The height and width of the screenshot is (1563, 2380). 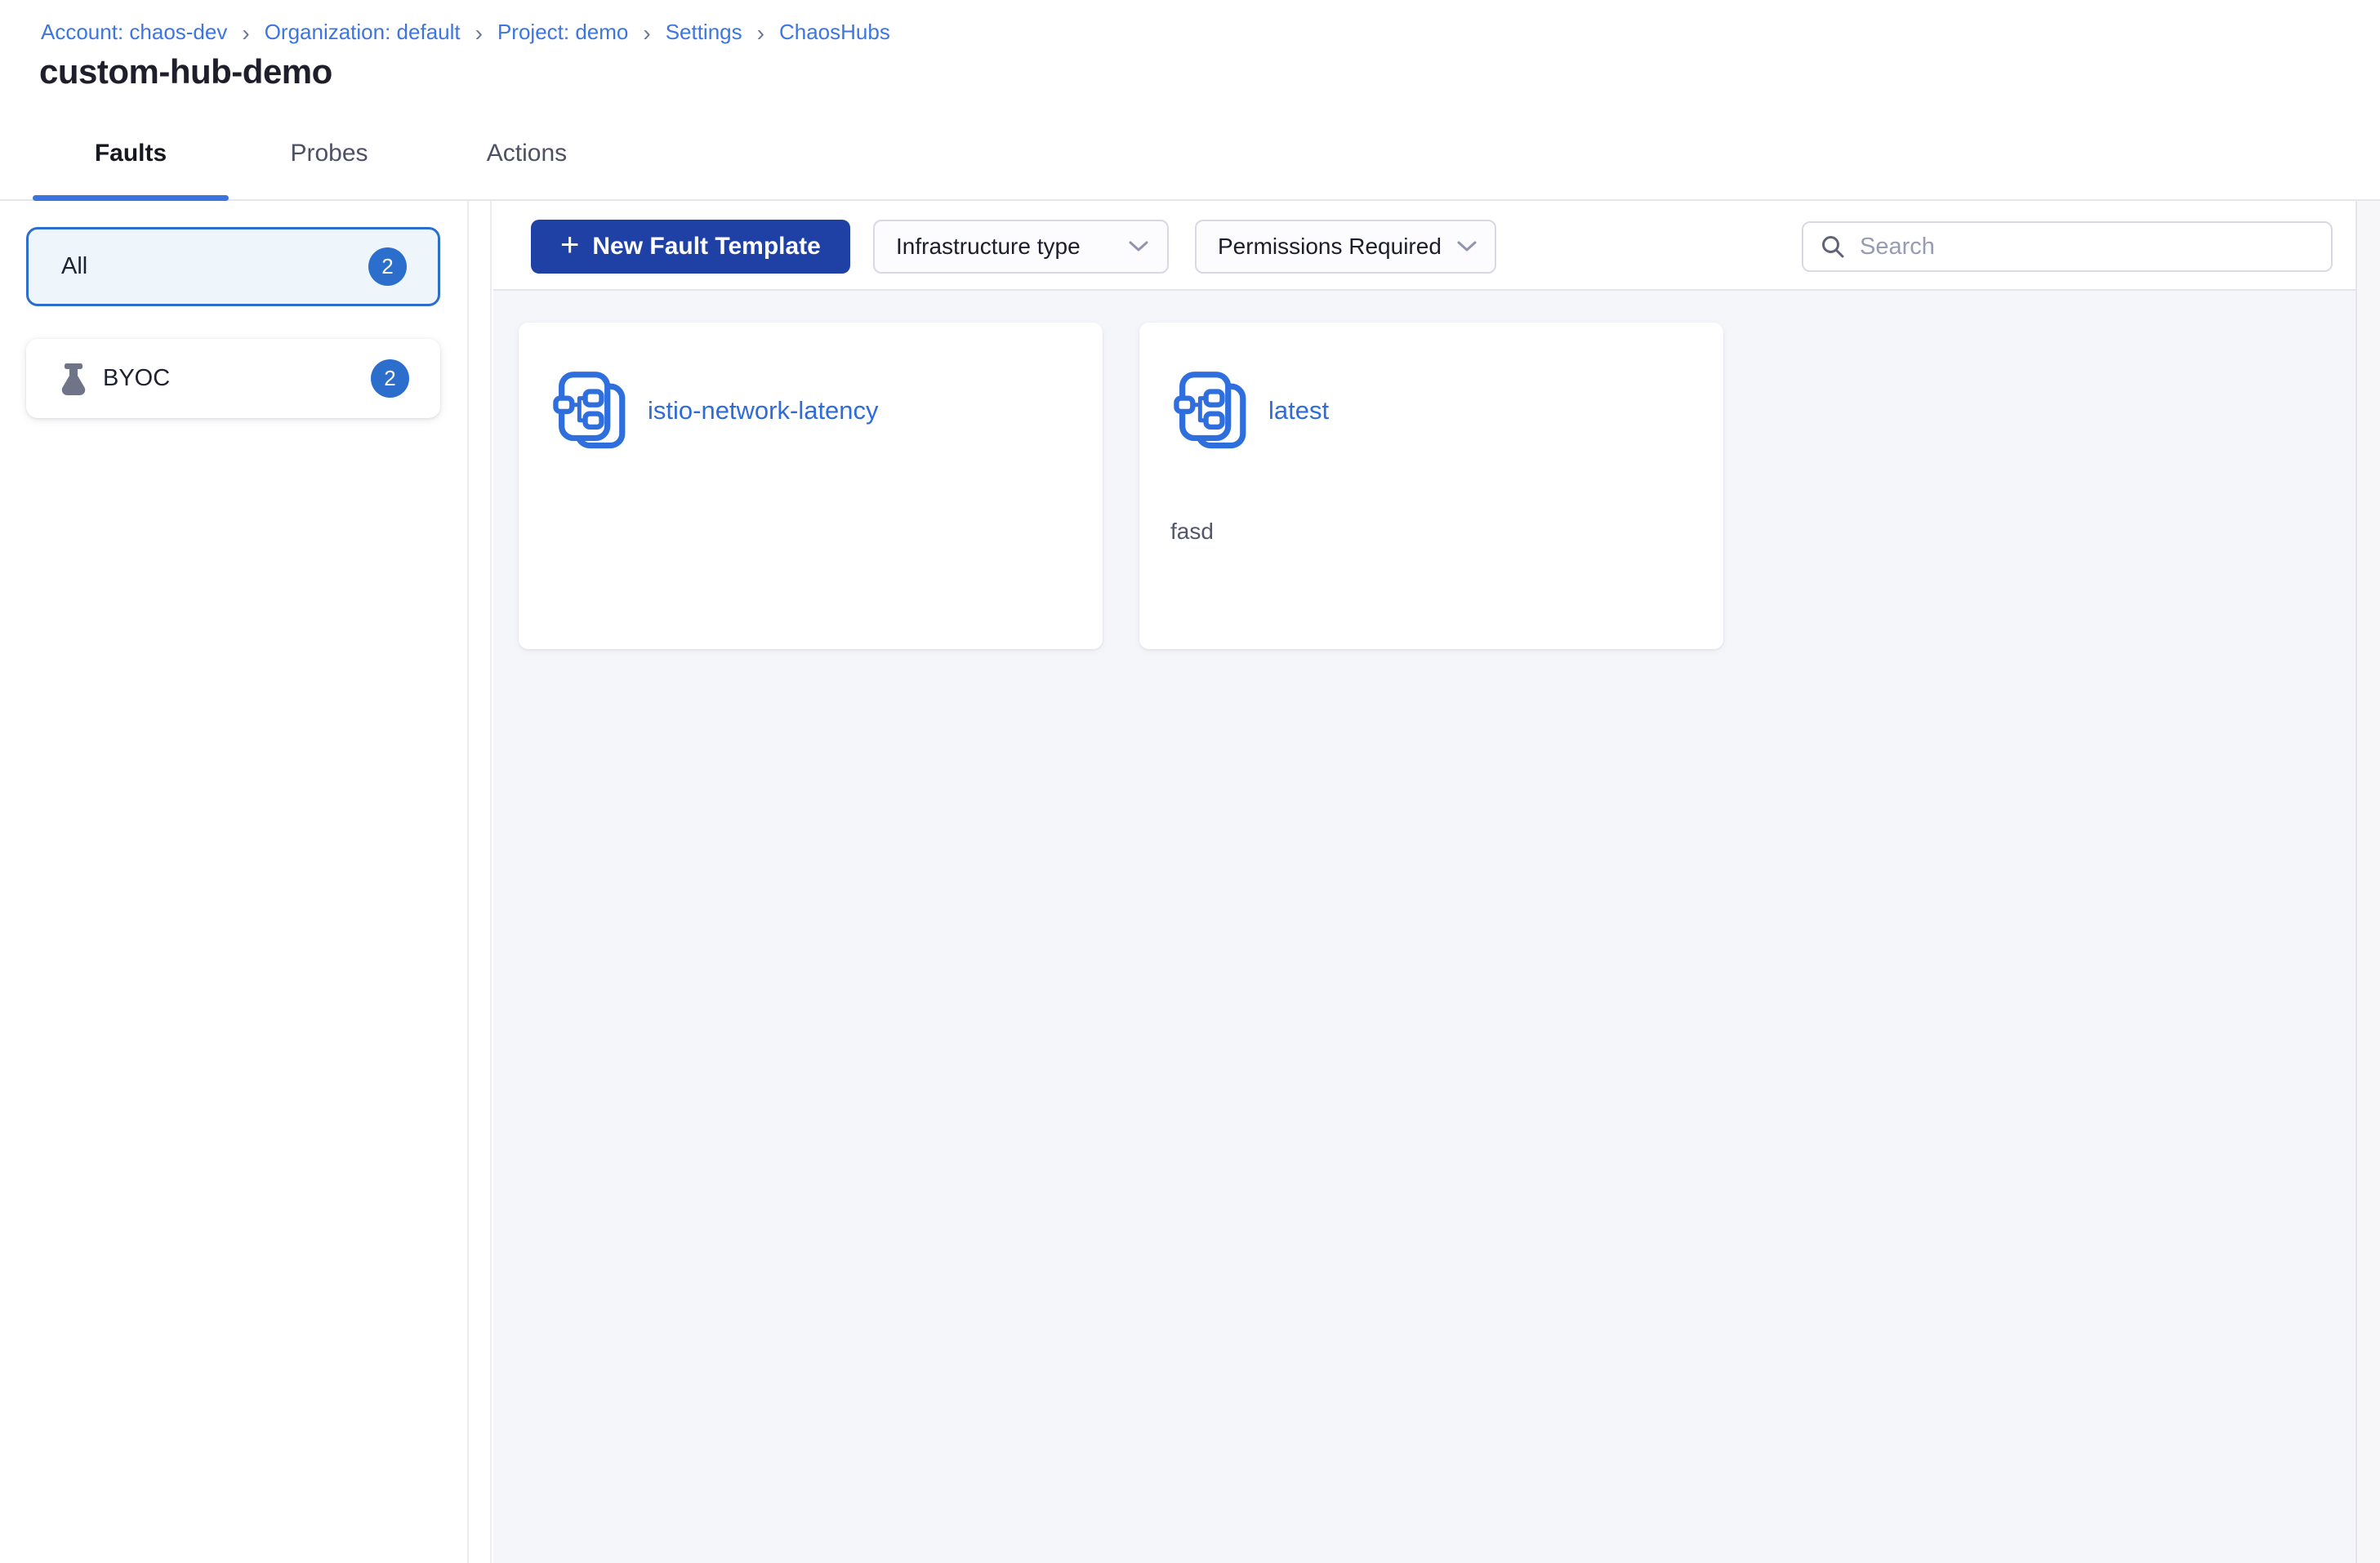 I want to click on breadcrumb-project-link: Project: demo, so click(x=563, y=32).